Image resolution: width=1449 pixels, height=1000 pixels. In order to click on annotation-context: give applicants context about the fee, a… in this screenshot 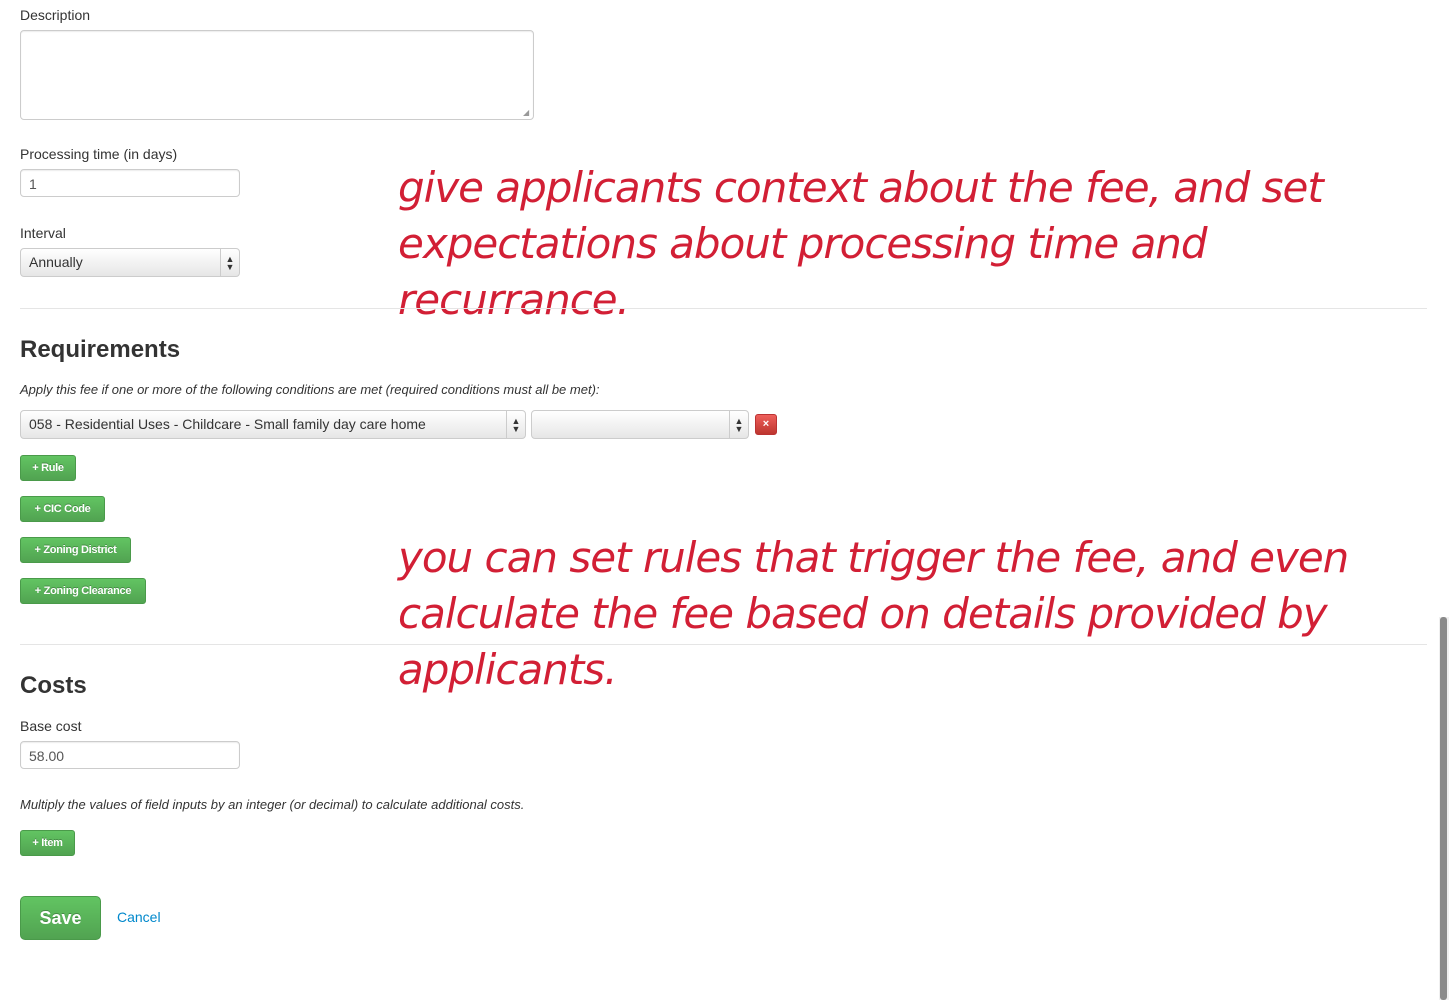, I will do `click(898, 244)`.